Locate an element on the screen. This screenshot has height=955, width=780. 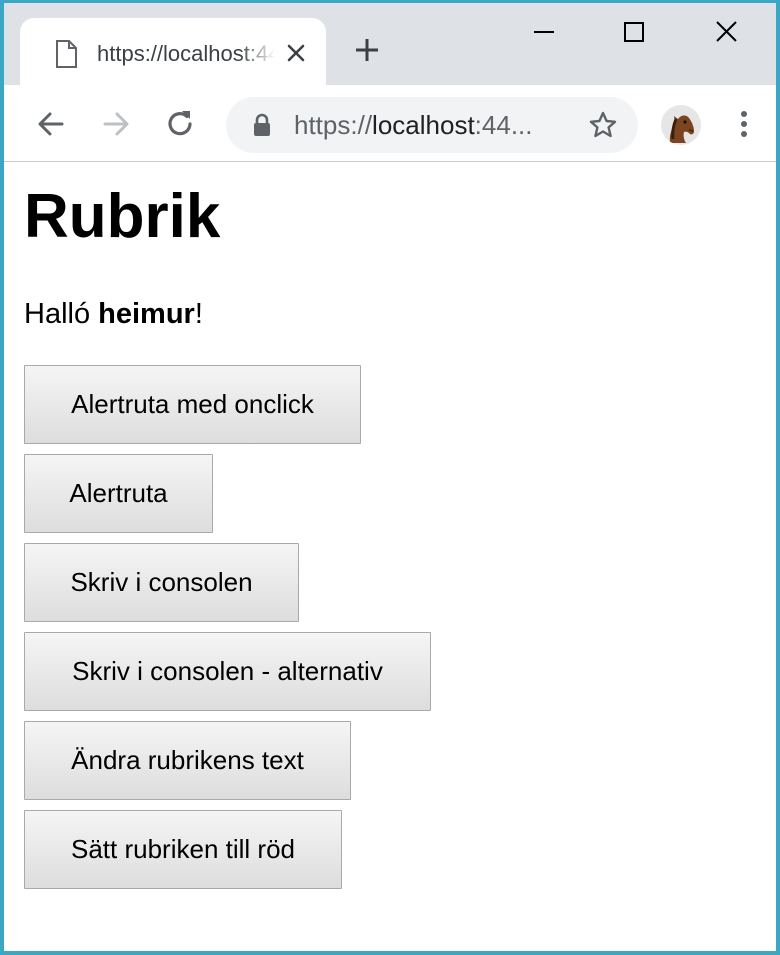
greeting-text: Halló heimur! is located at coordinates (113, 314).